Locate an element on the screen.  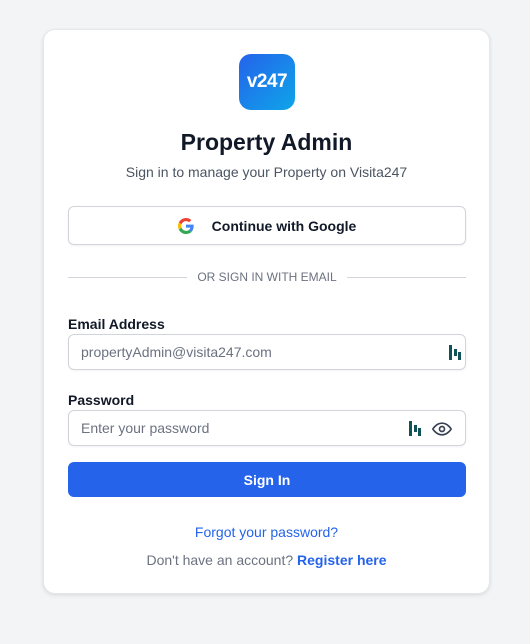
register-row: Don't have an account? Register here is located at coordinates (266, 560).